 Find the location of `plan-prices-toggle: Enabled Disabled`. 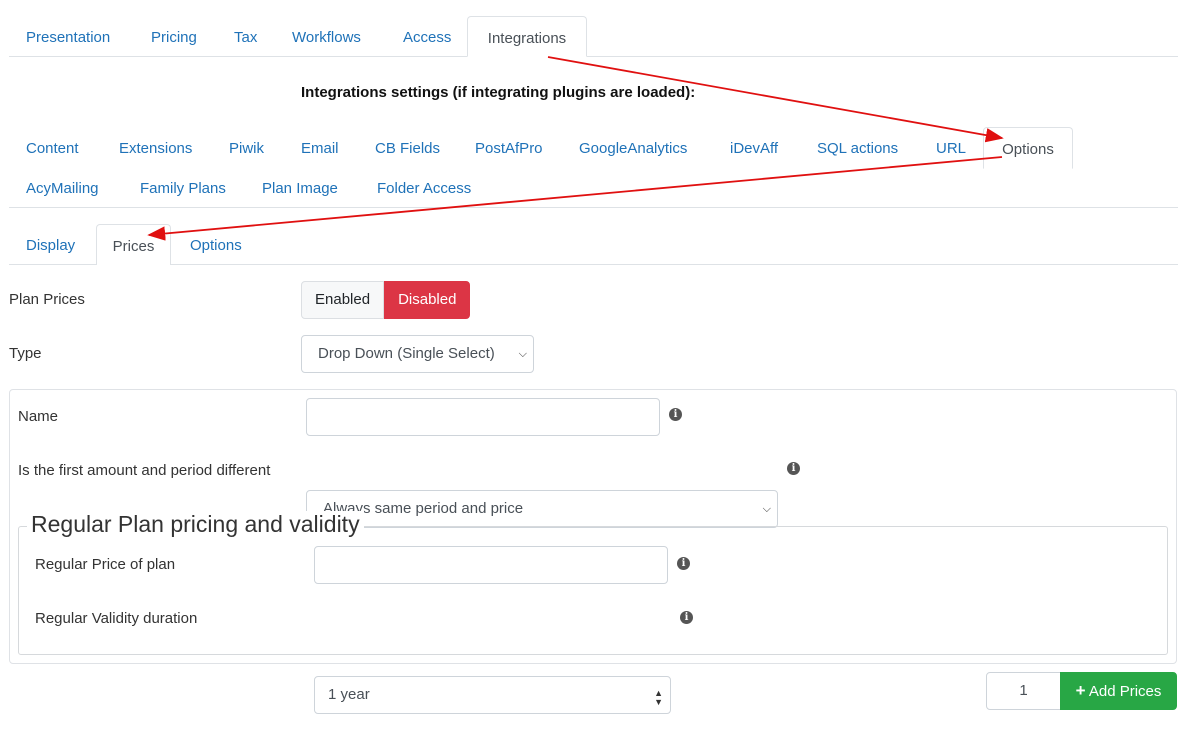

plan-prices-toggle: Enabled Disabled is located at coordinates (386, 300).